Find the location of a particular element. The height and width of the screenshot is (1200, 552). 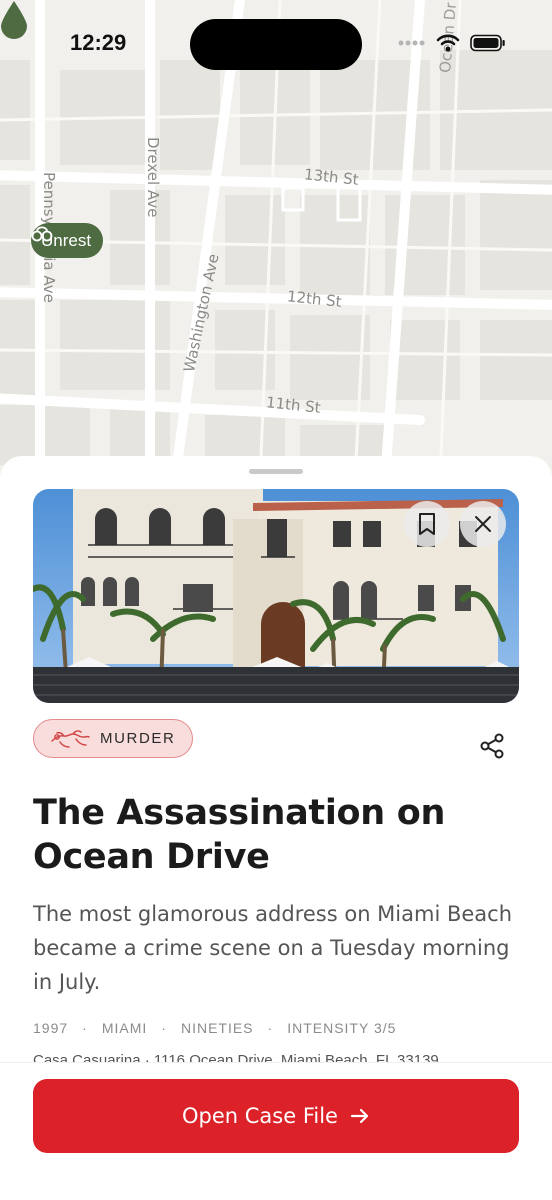

meta-intensity: INTENSITY 3/5 is located at coordinates (342, 1028).